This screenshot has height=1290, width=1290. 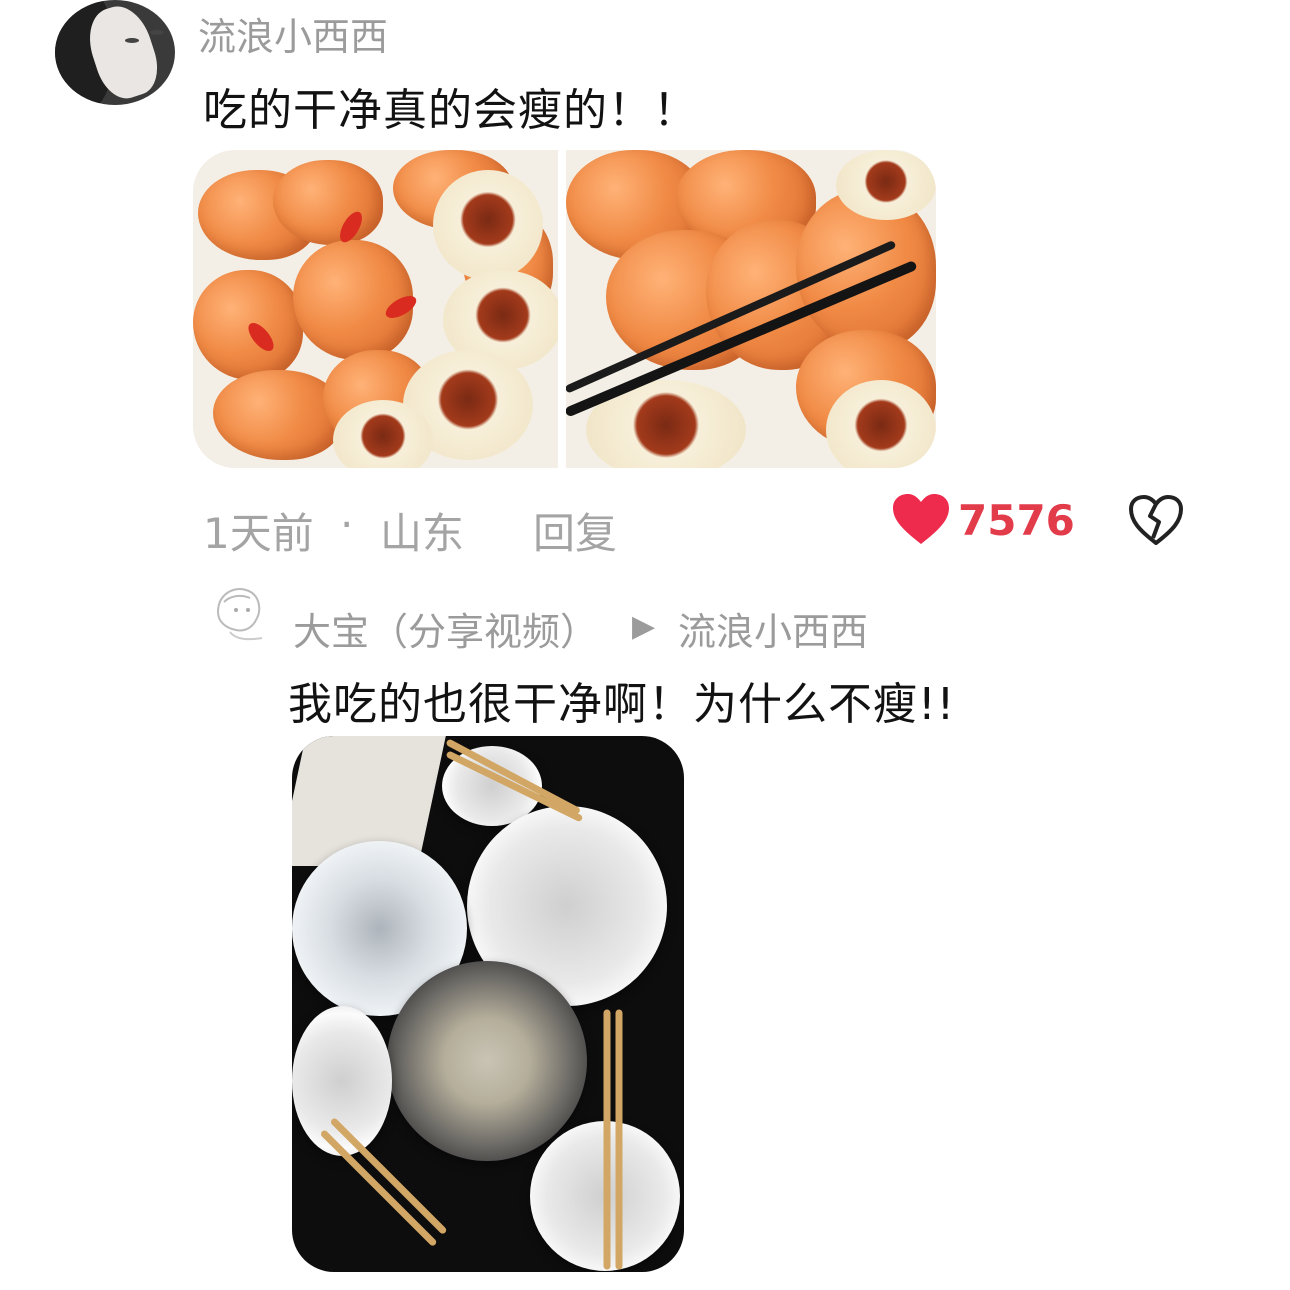 I want to click on comment-location: 山东, so click(x=422, y=533).